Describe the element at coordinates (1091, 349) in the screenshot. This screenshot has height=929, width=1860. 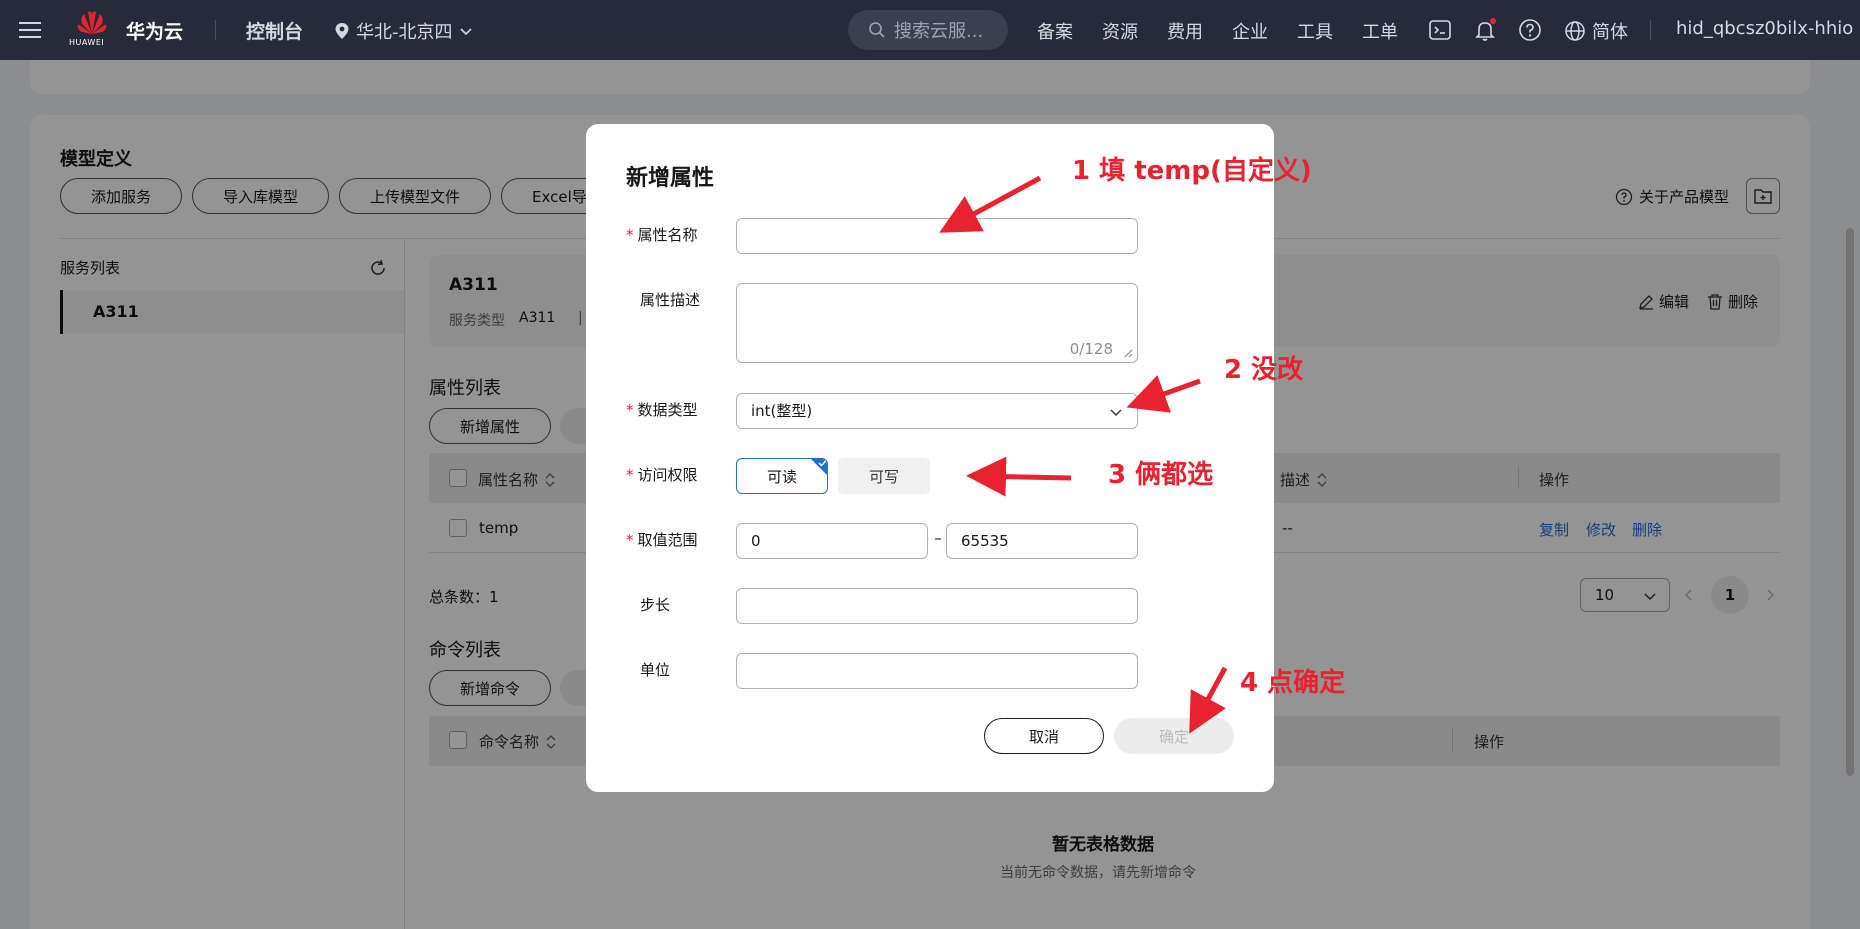
I see `char-counter: 0/128` at that location.